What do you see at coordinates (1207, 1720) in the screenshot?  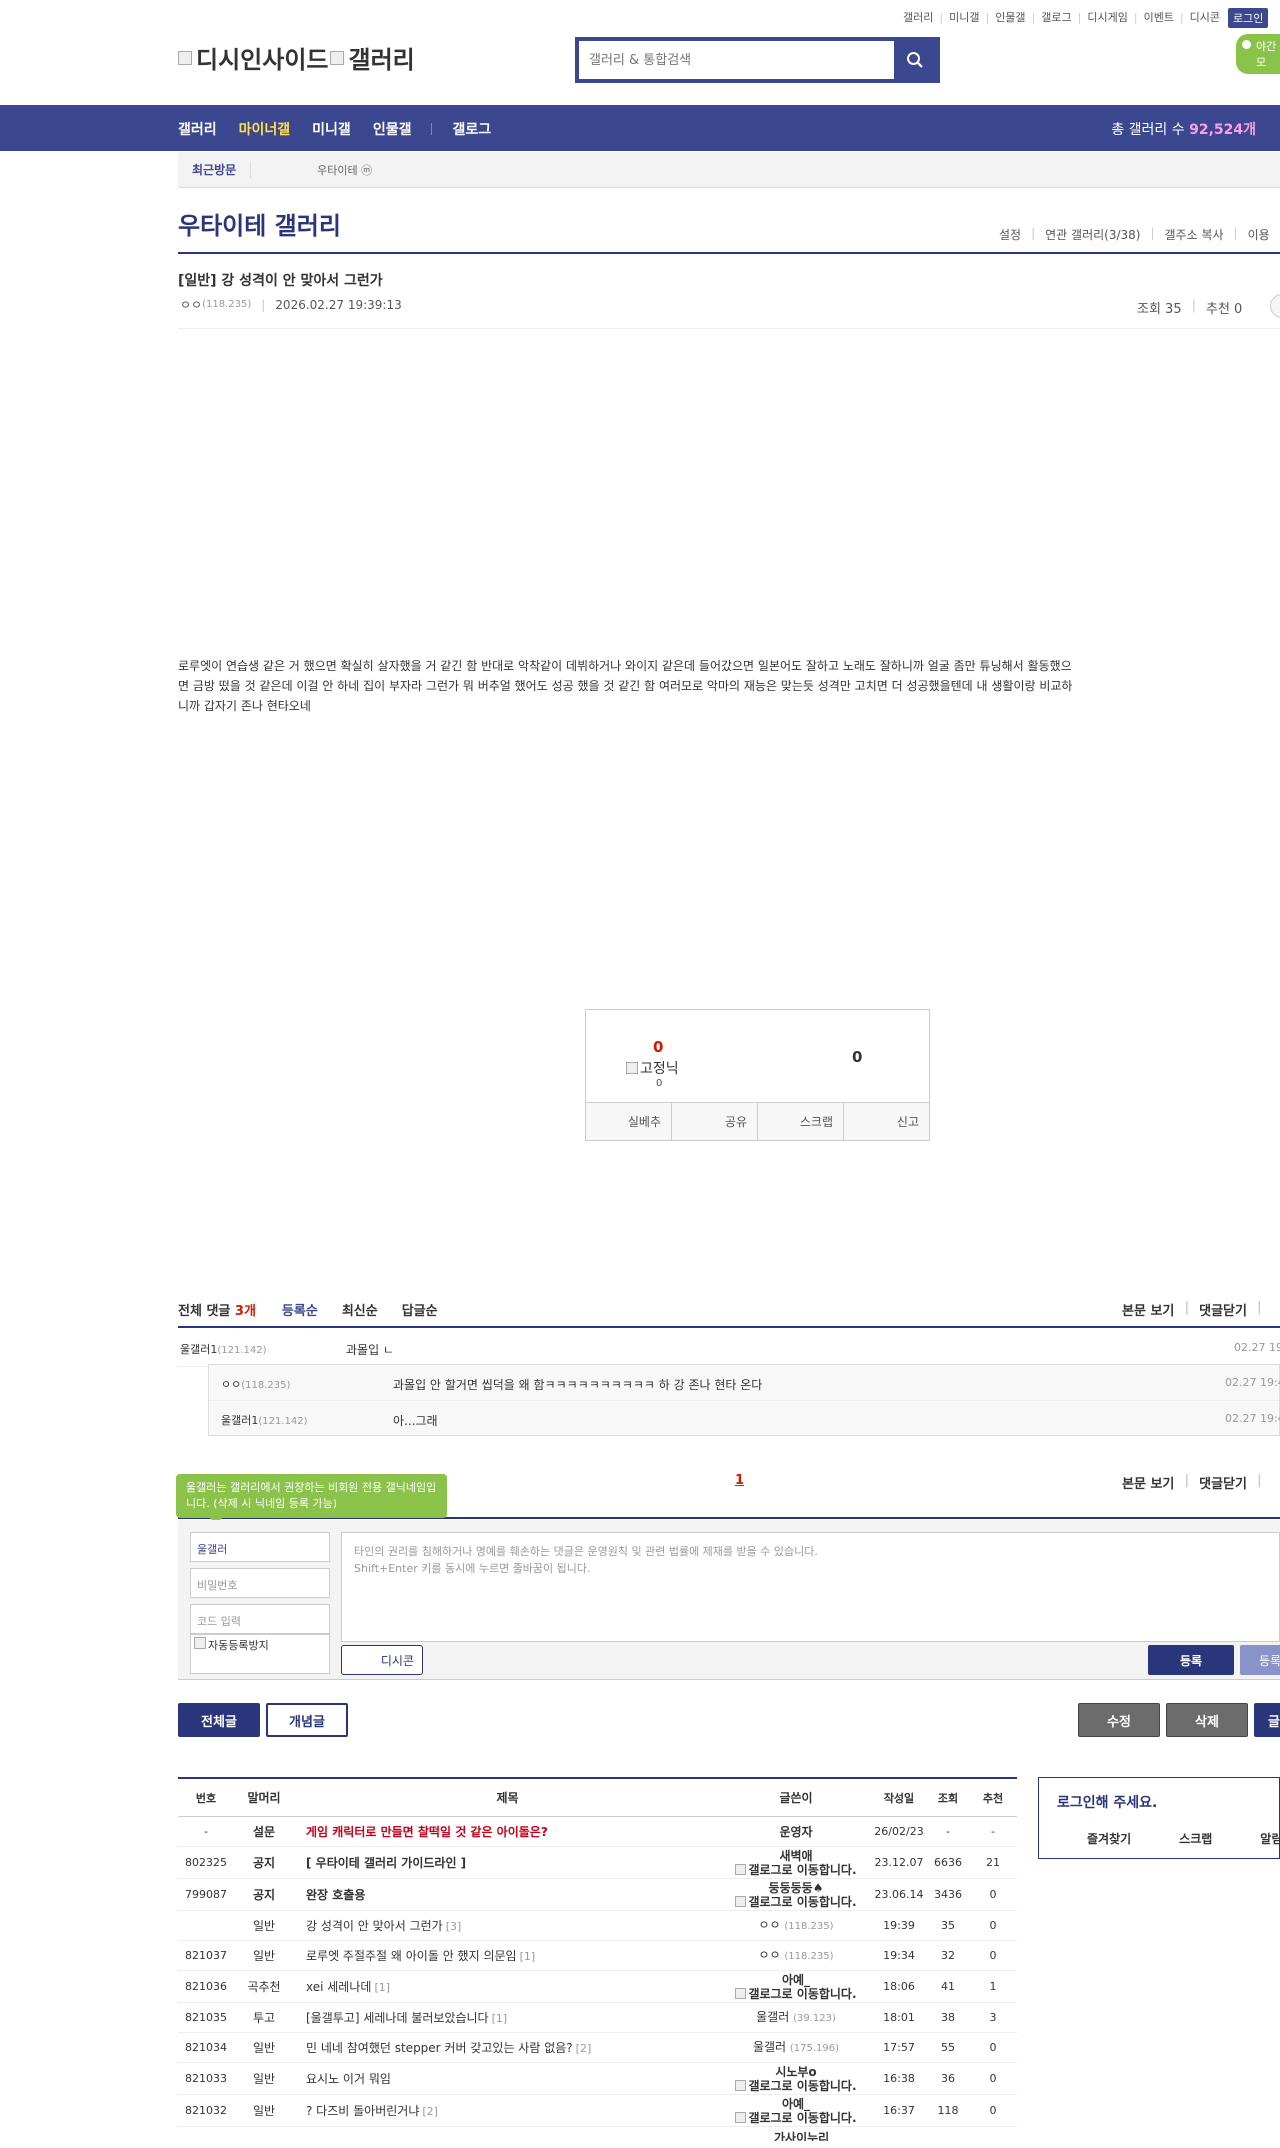 I see `delete-button: 삭제` at bounding box center [1207, 1720].